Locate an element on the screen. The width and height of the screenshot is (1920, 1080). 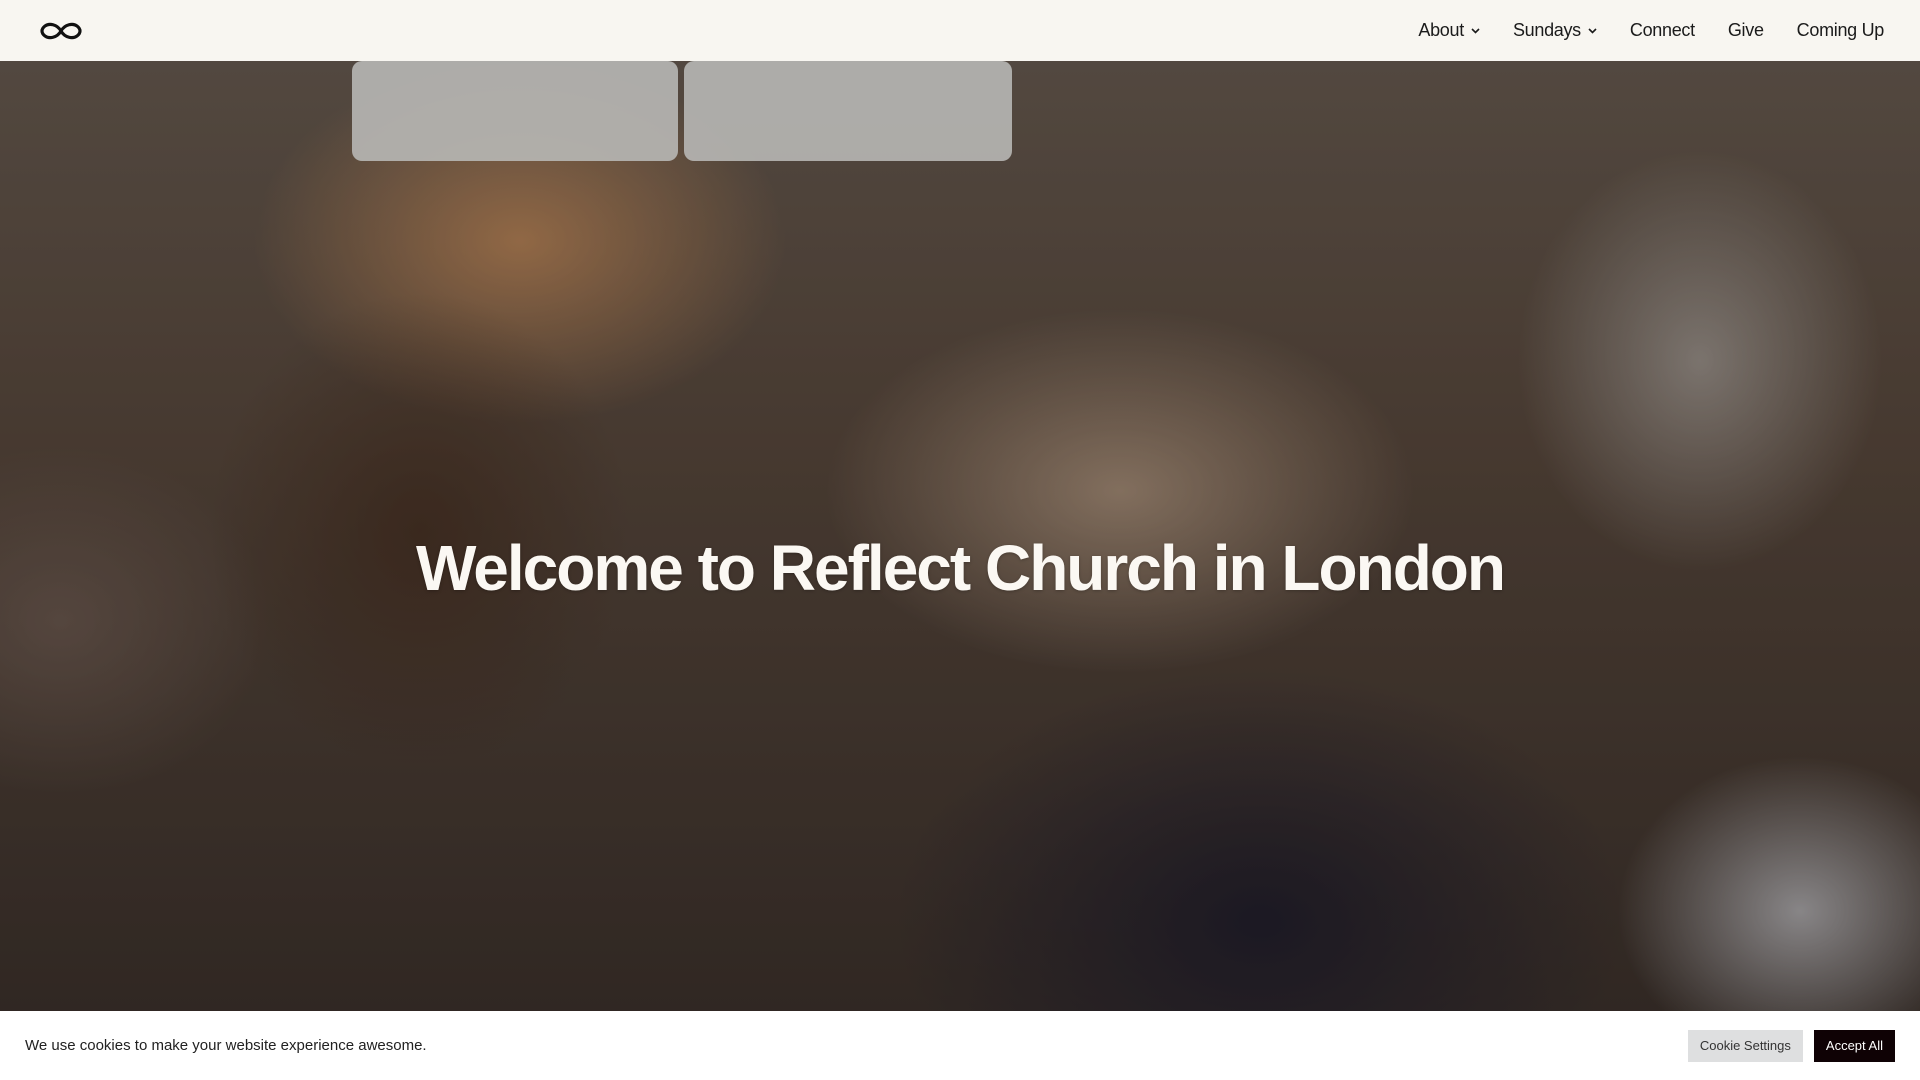
site-header: About Sundays Connect Give Coming Up is located at coordinates (960, 30).